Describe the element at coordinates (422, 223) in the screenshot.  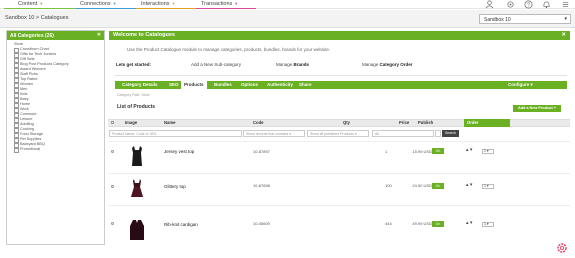
I see `product-price: 49.99 USD` at that location.